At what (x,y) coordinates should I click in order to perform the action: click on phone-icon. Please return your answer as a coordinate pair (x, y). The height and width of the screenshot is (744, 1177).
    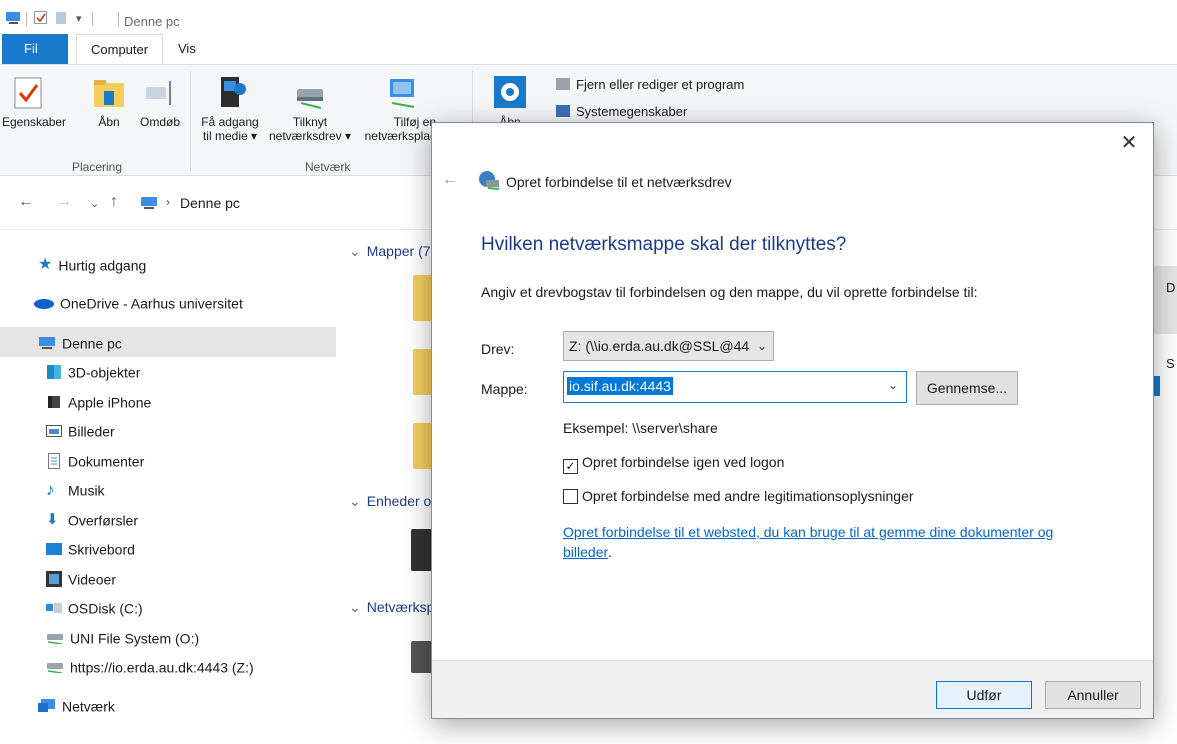
    Looking at the image, I should click on (54, 402).